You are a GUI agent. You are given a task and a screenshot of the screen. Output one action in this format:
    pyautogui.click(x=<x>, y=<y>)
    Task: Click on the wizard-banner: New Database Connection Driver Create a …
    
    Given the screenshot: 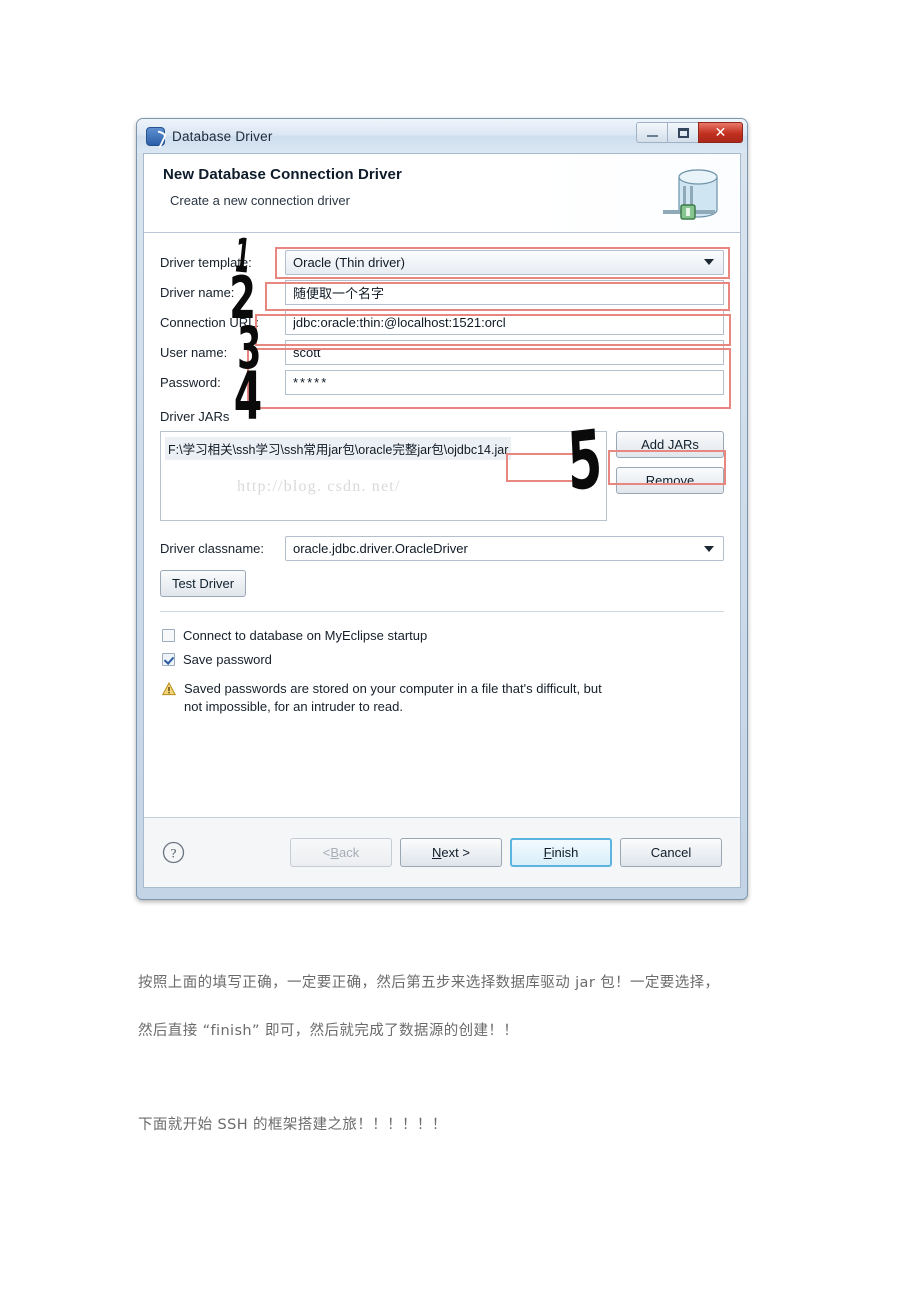 What is the action you would take?
    pyautogui.click(x=442, y=193)
    